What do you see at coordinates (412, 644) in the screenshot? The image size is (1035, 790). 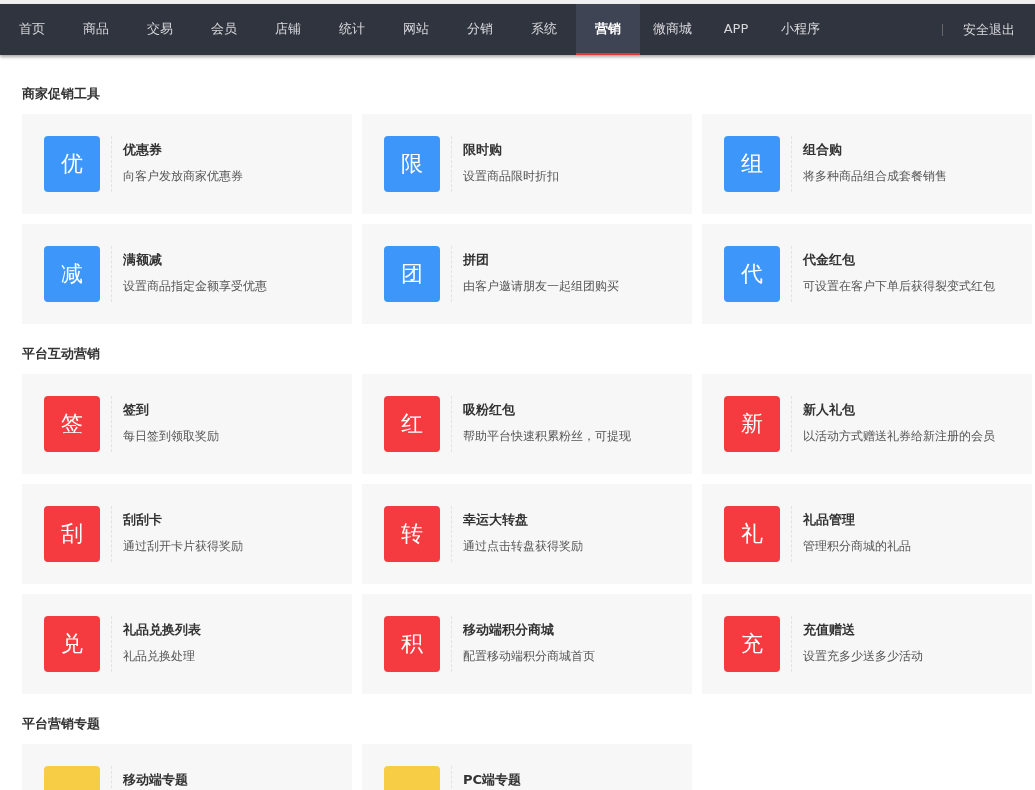 I see `tool-icon: 积` at bounding box center [412, 644].